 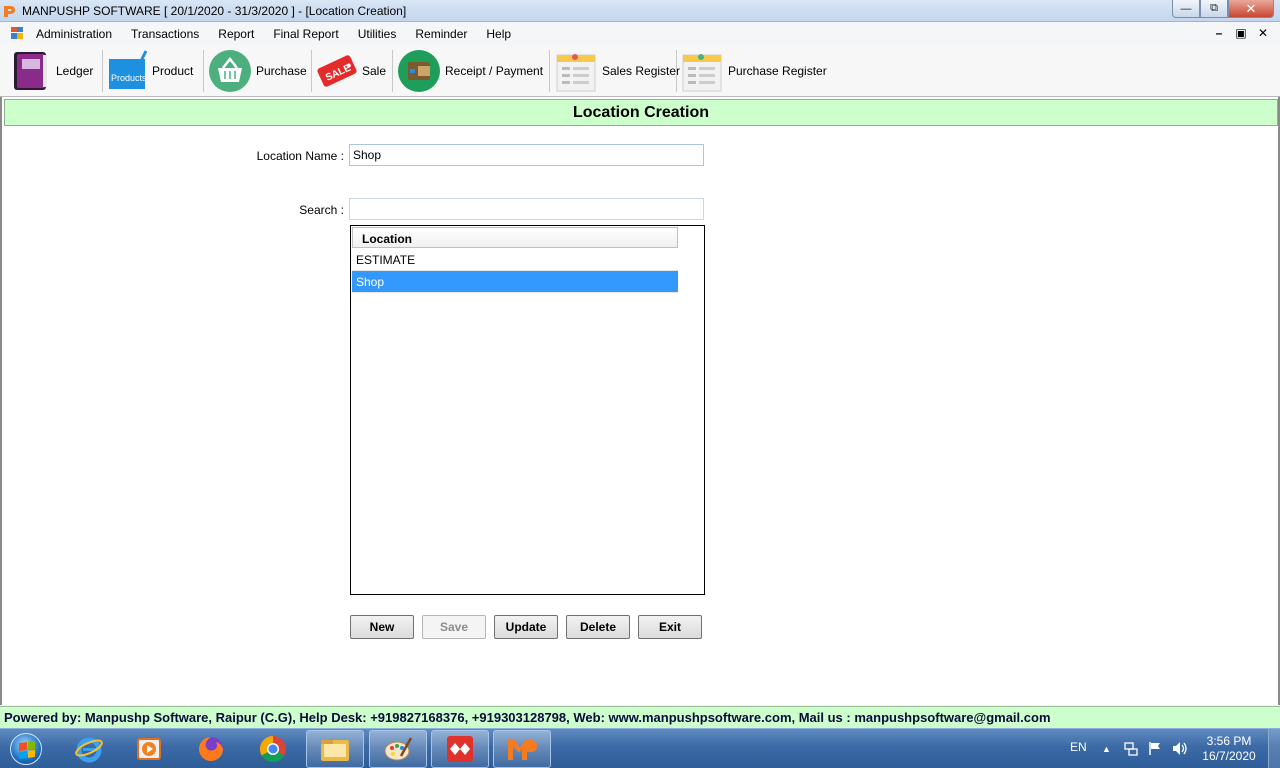 I want to click on media-player-icon, so click(x=149, y=749).